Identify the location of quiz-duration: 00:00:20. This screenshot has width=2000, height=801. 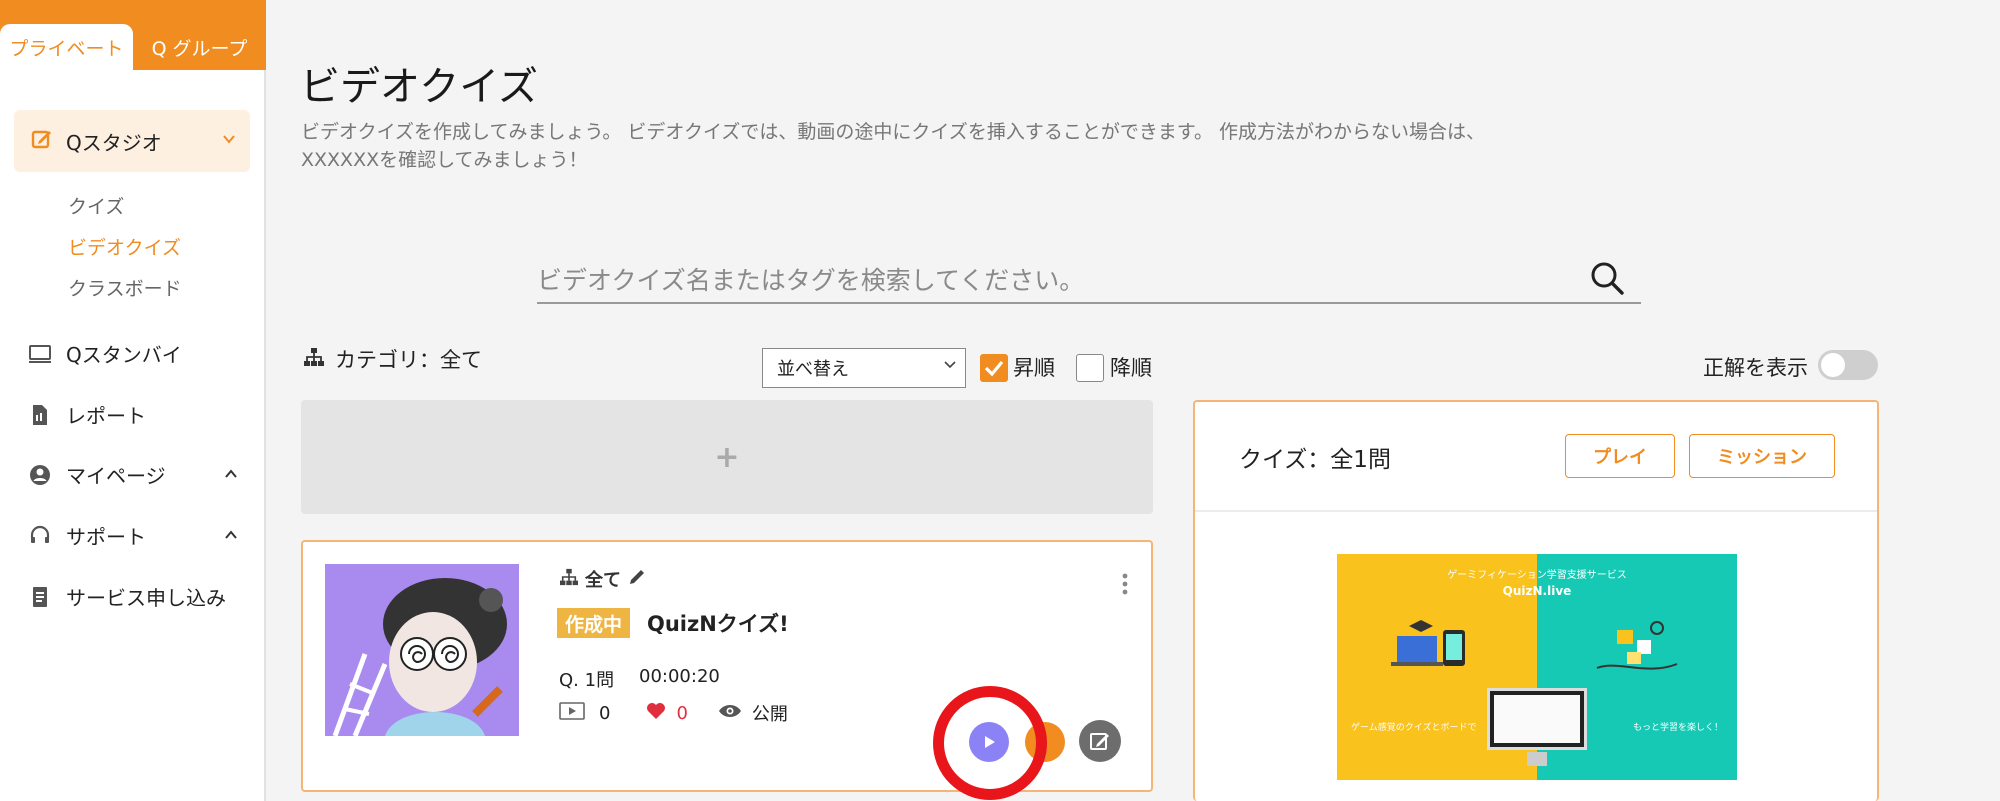
(679, 676).